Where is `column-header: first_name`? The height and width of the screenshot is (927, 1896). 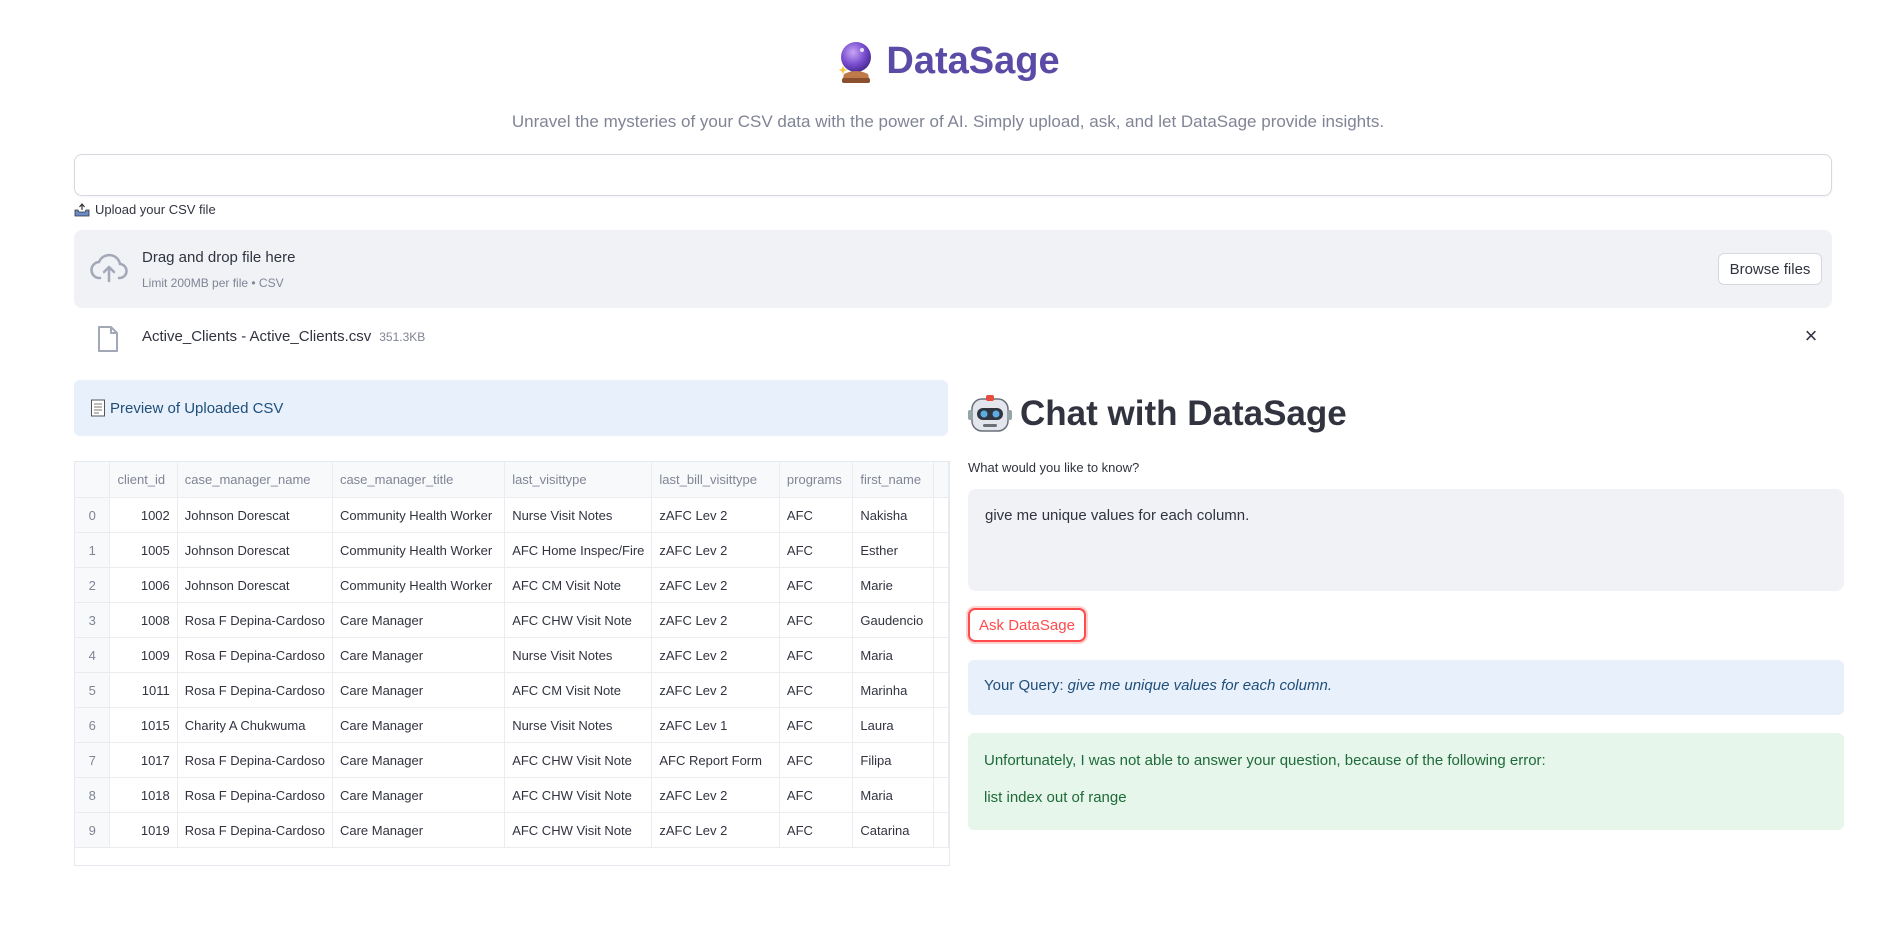
column-header: first_name is located at coordinates (893, 480).